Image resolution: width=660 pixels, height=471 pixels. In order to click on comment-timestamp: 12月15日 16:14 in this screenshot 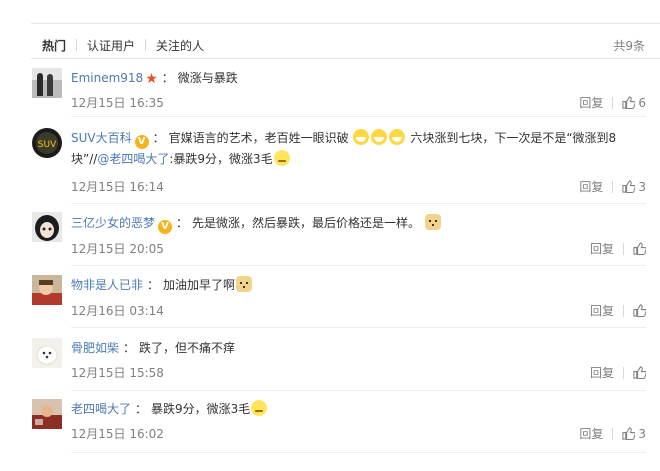, I will do `click(117, 187)`.